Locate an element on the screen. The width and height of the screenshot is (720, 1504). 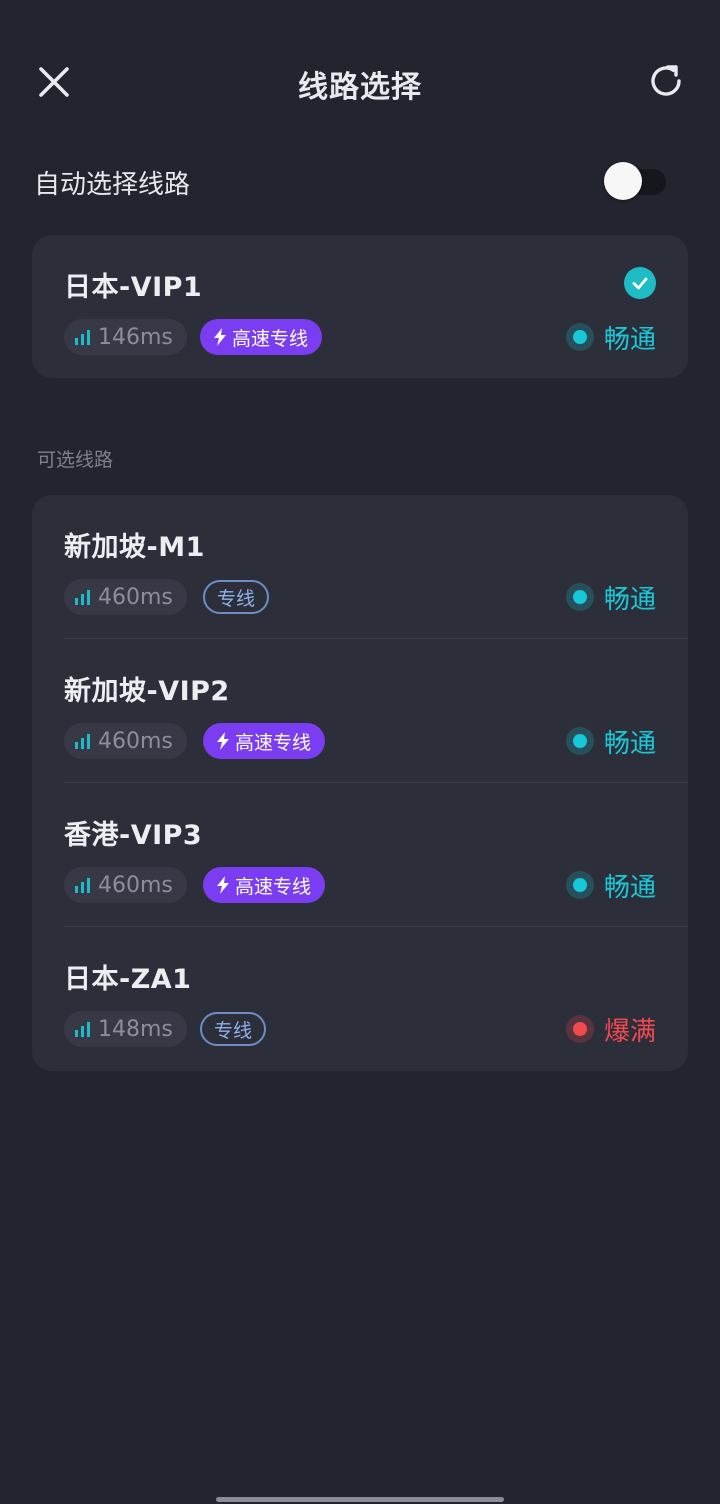
current-route-card: 日本-VIP1 146ms 高速专线 畅通 is located at coordinates (360, 306).